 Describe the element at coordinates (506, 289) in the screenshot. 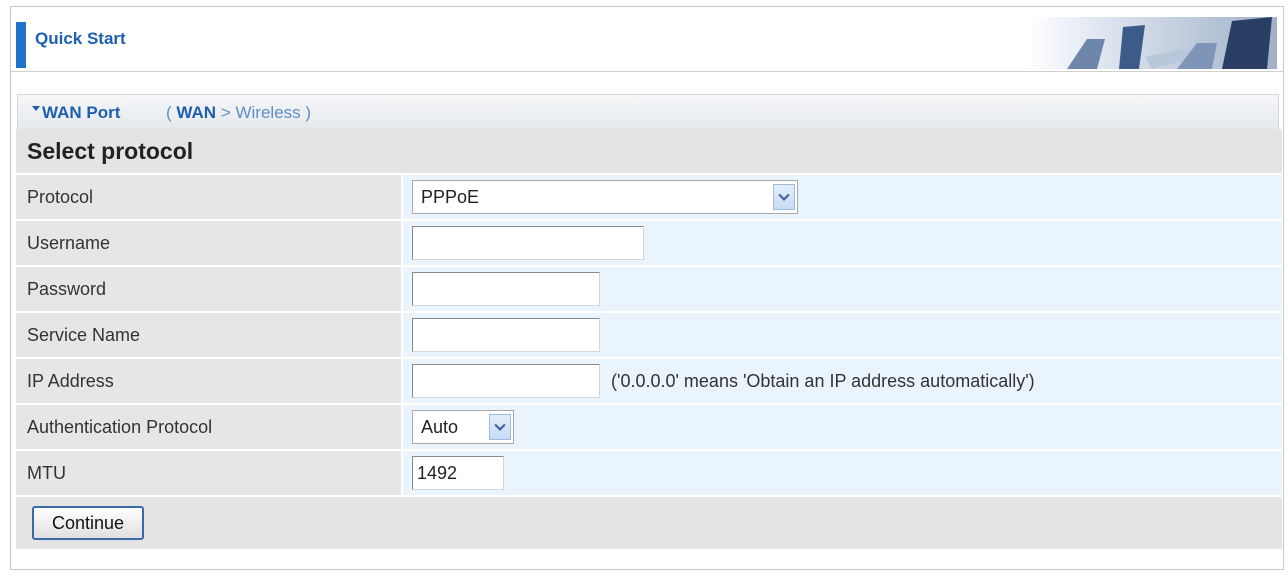

I see `password-input` at that location.